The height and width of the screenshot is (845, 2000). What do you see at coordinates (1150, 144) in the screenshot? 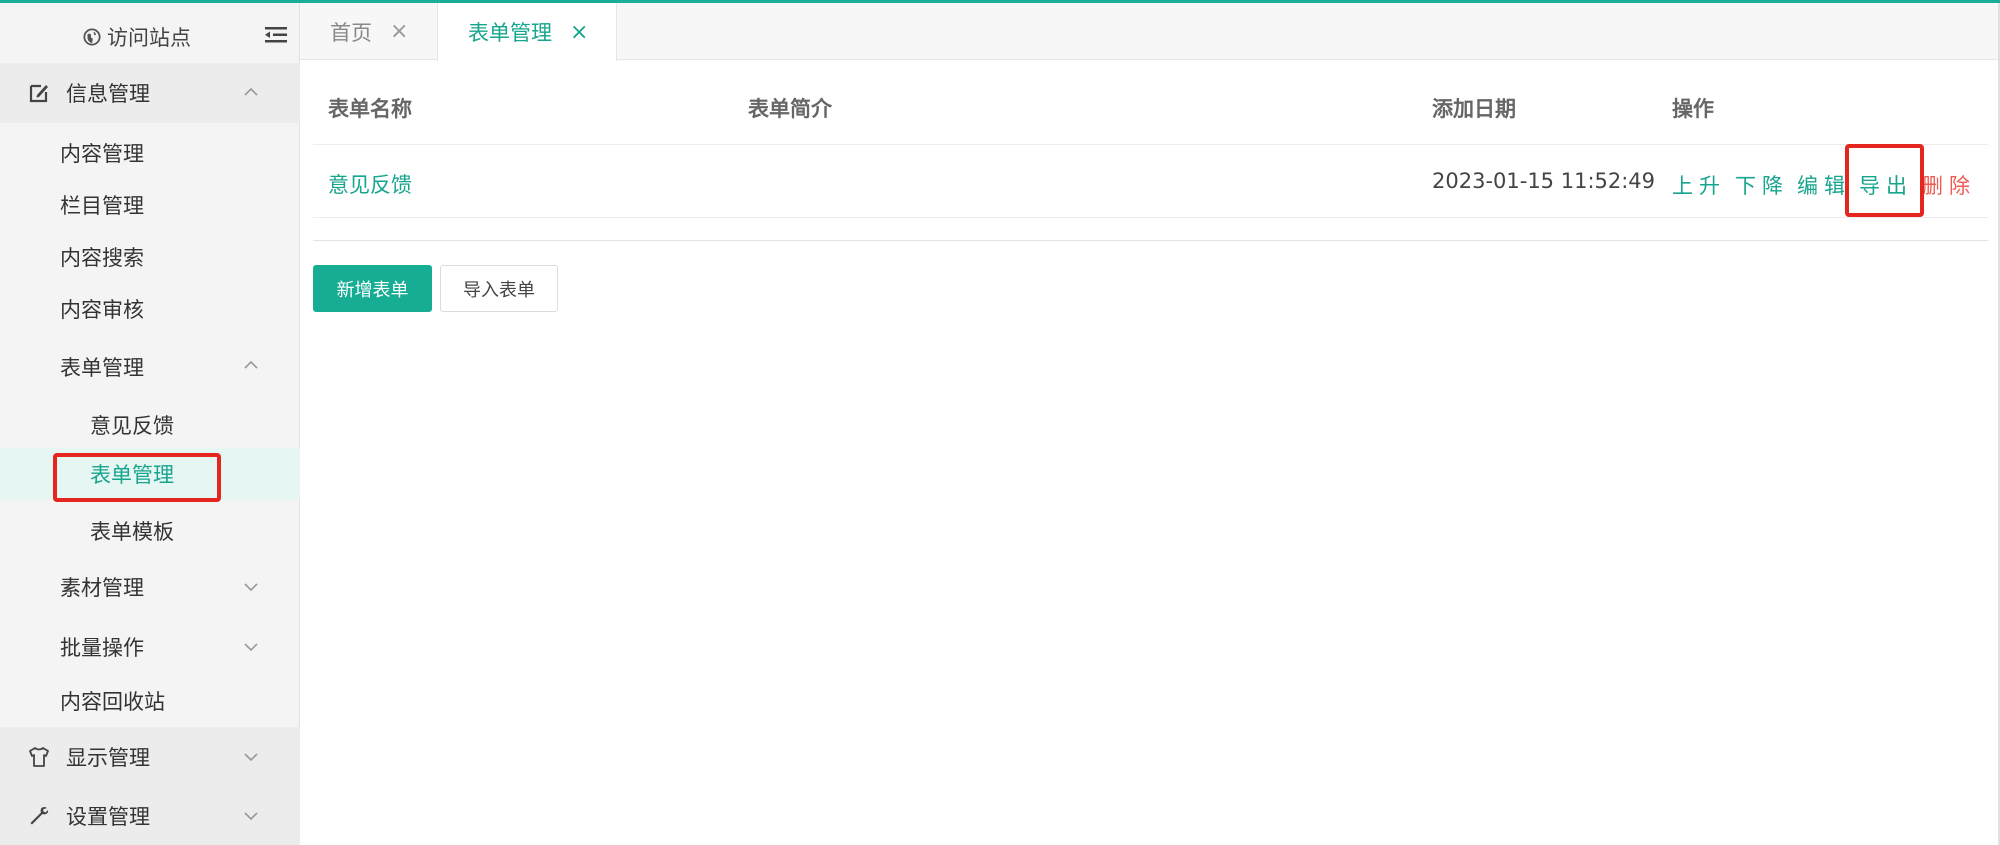
I see `table-divider` at bounding box center [1150, 144].